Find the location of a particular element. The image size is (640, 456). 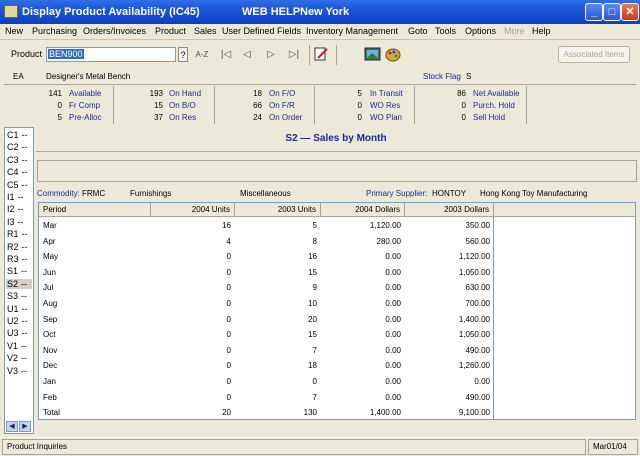

table-cell: 1,120.00 is located at coordinates (474, 257).